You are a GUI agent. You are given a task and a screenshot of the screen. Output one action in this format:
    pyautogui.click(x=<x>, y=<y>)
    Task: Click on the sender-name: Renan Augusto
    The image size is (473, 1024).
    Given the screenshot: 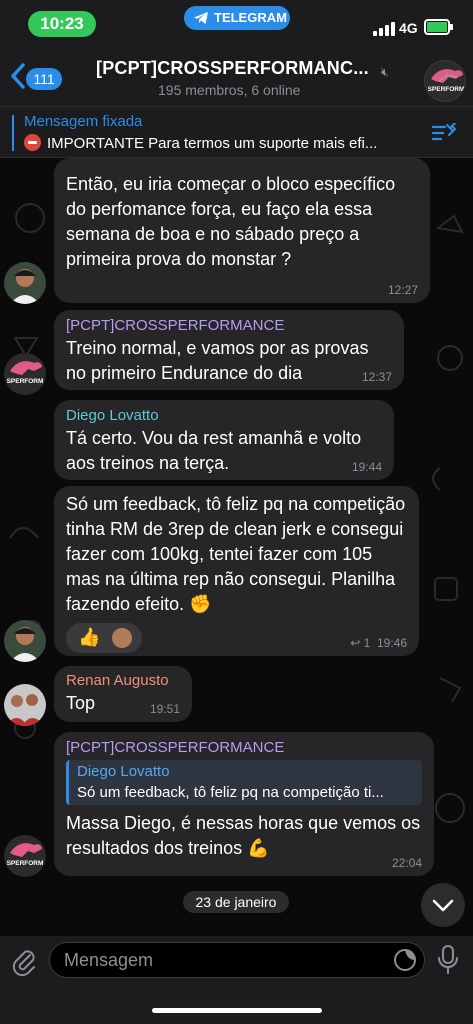 What is the action you would take?
    pyautogui.click(x=123, y=678)
    